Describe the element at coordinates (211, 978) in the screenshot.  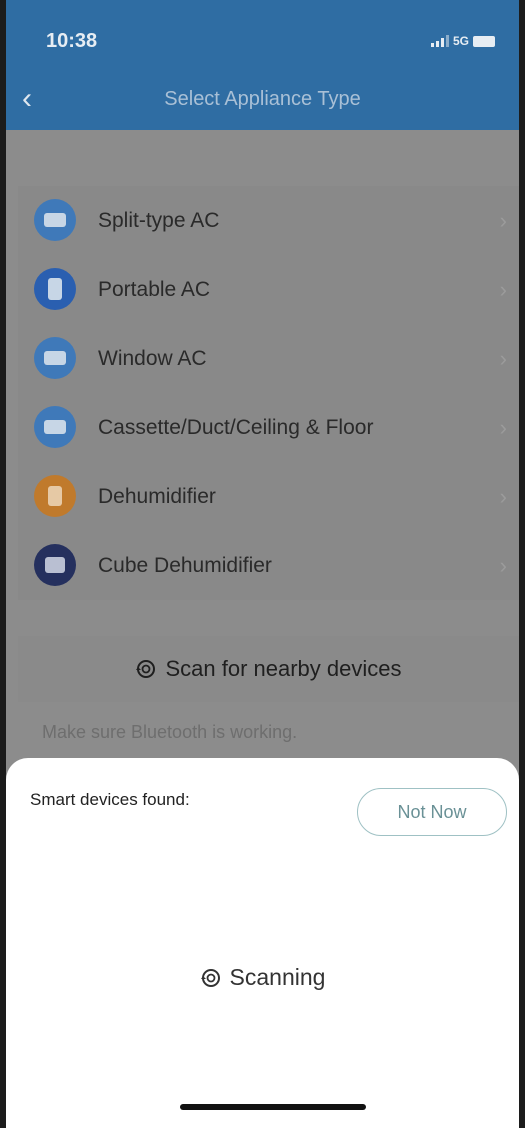
I see `loading-spinner-icon` at that location.